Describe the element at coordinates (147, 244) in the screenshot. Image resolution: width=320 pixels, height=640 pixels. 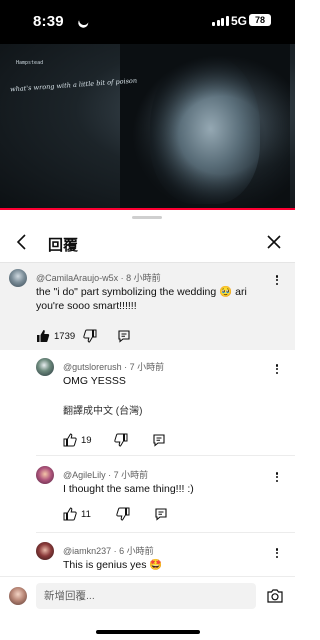
I see `sheet-header: 回覆` at that location.